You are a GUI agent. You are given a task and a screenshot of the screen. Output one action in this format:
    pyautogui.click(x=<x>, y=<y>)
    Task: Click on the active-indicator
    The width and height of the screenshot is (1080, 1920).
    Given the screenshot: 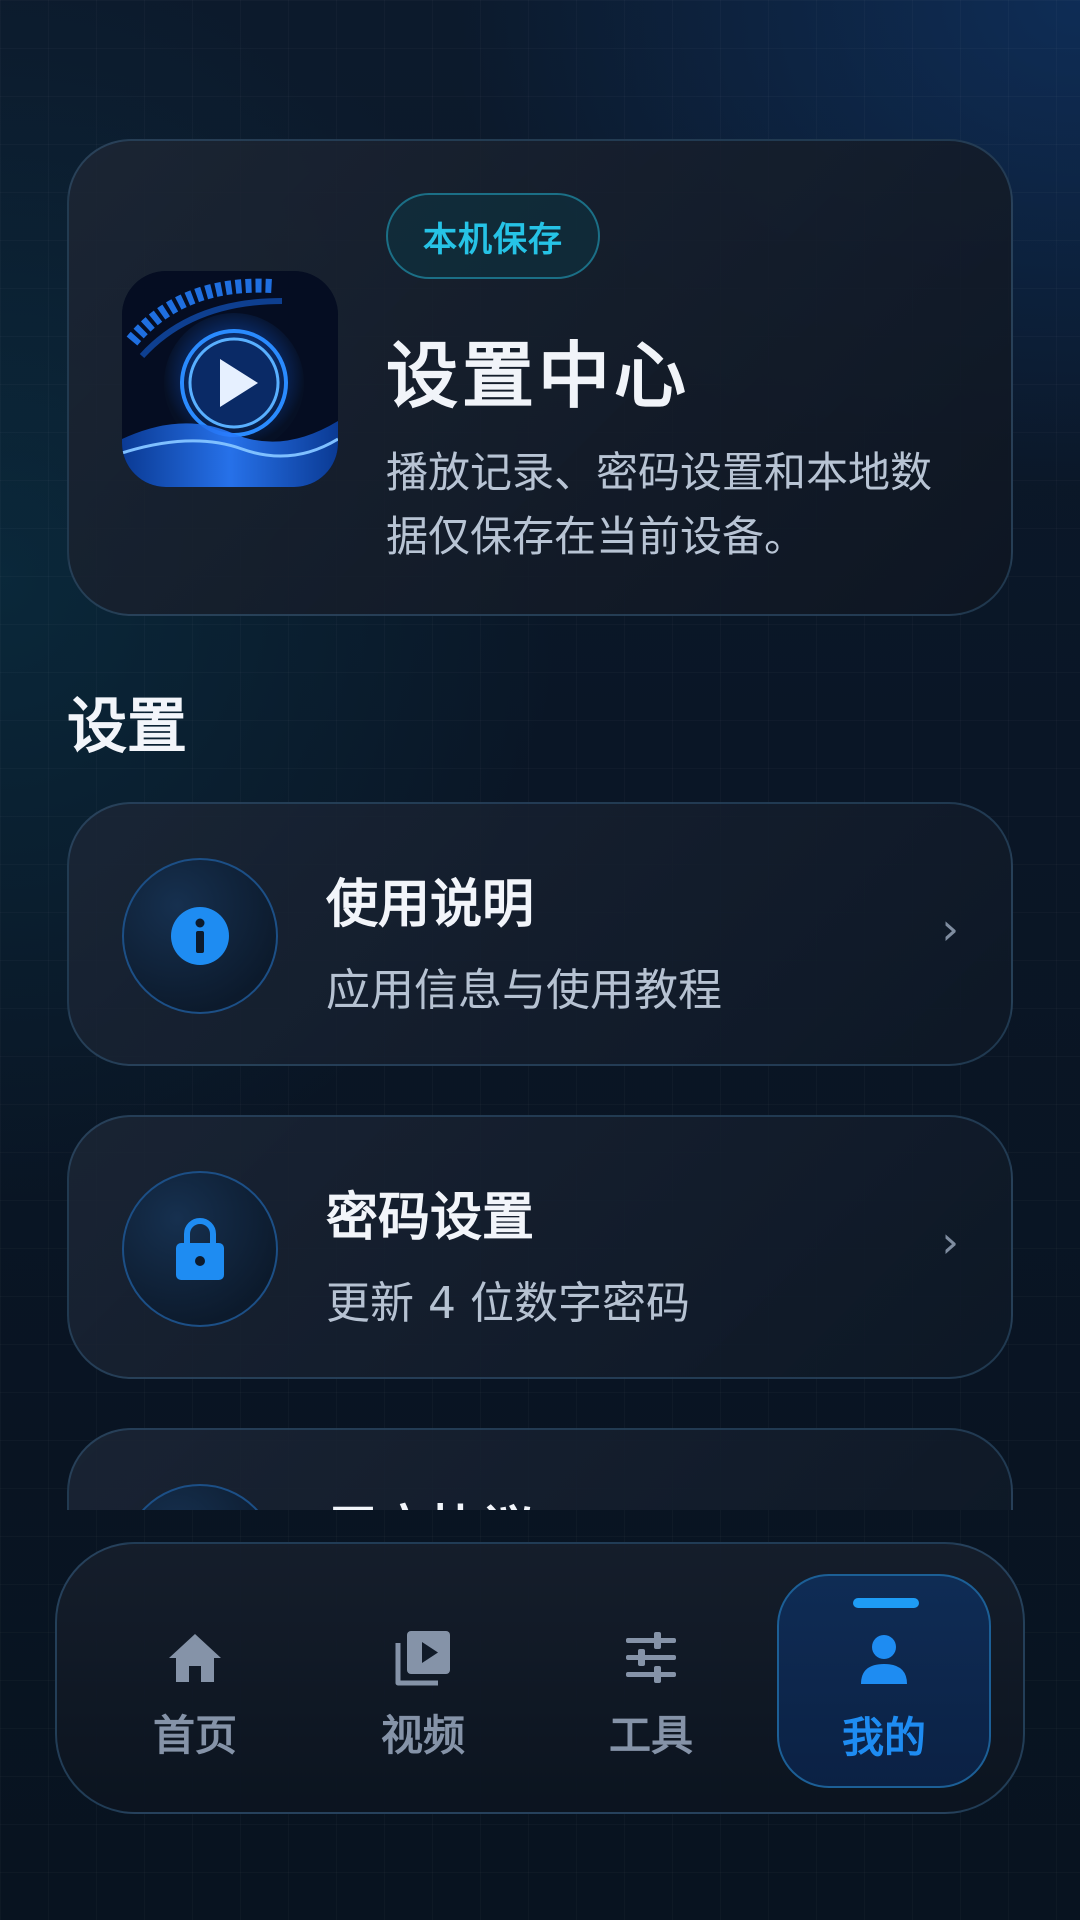 What is the action you would take?
    pyautogui.click(x=886, y=1603)
    